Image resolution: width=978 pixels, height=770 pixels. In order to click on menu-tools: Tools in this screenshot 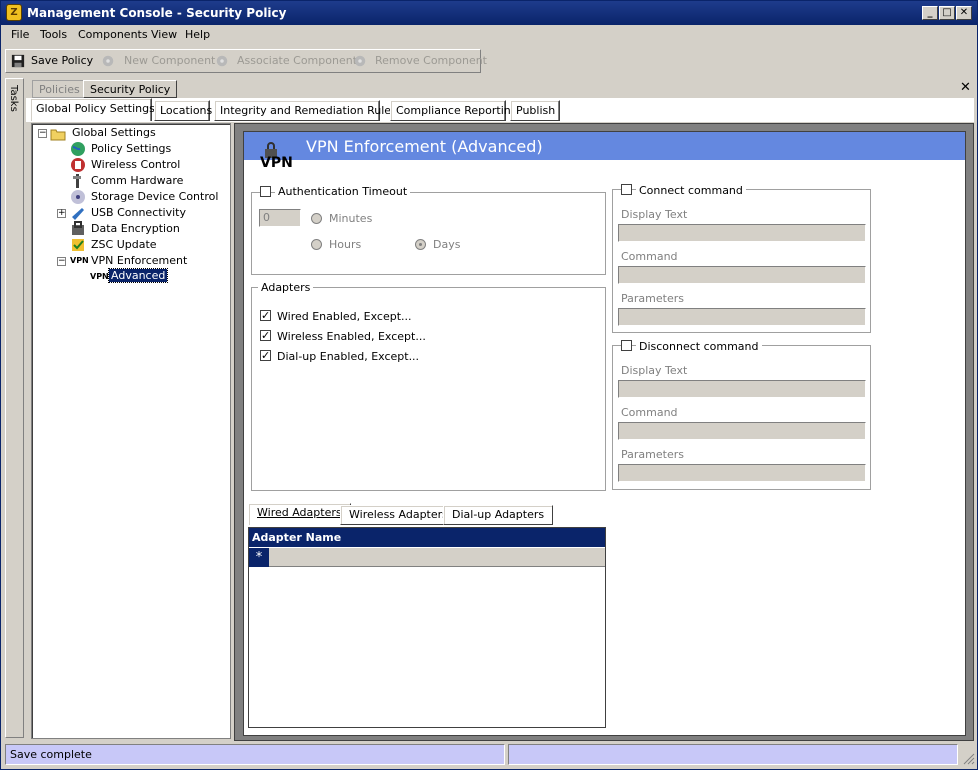, I will do `click(53, 34)`.